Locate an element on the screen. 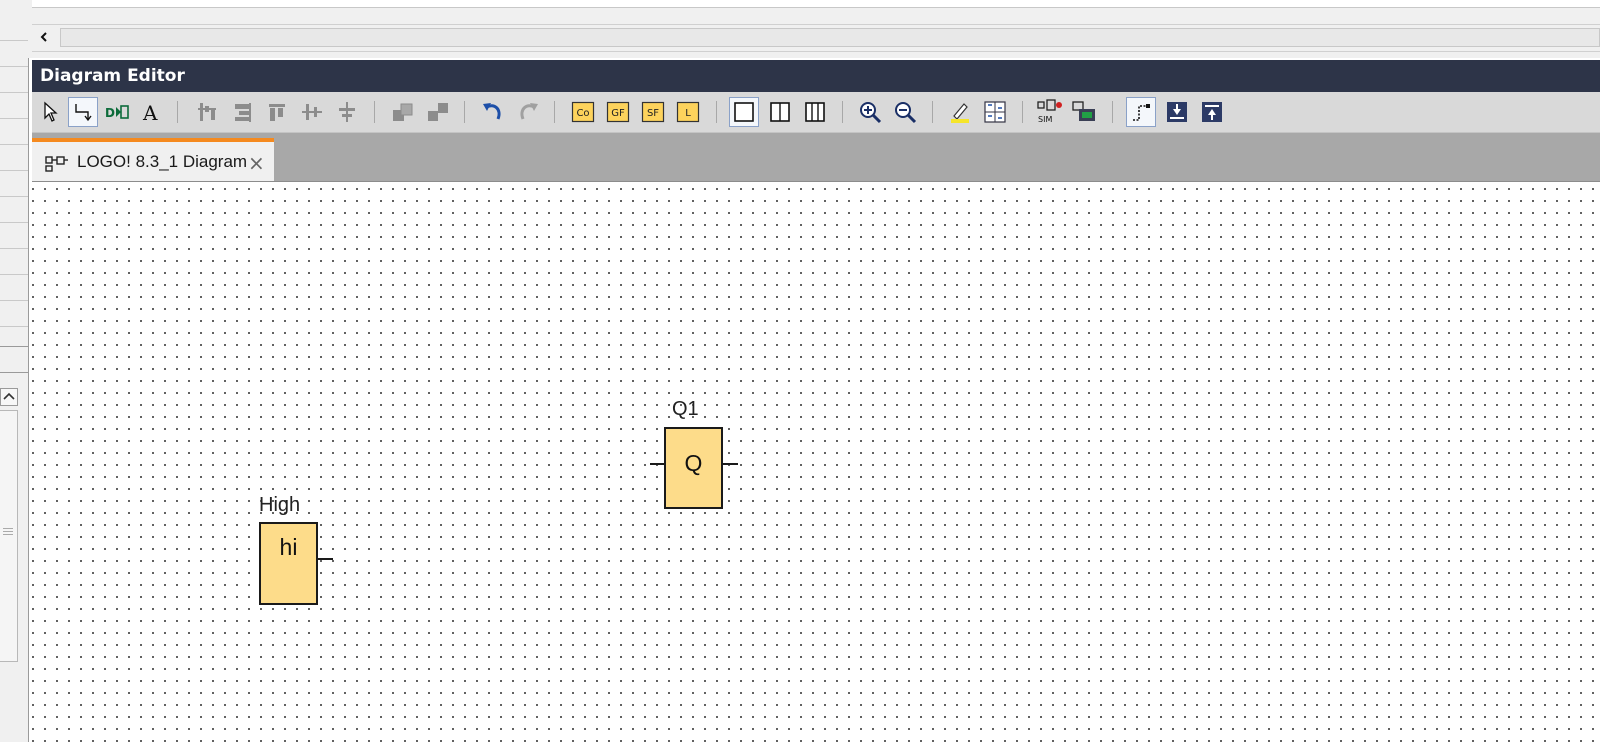 This screenshot has width=1600, height=742. single-view-button is located at coordinates (744, 112).